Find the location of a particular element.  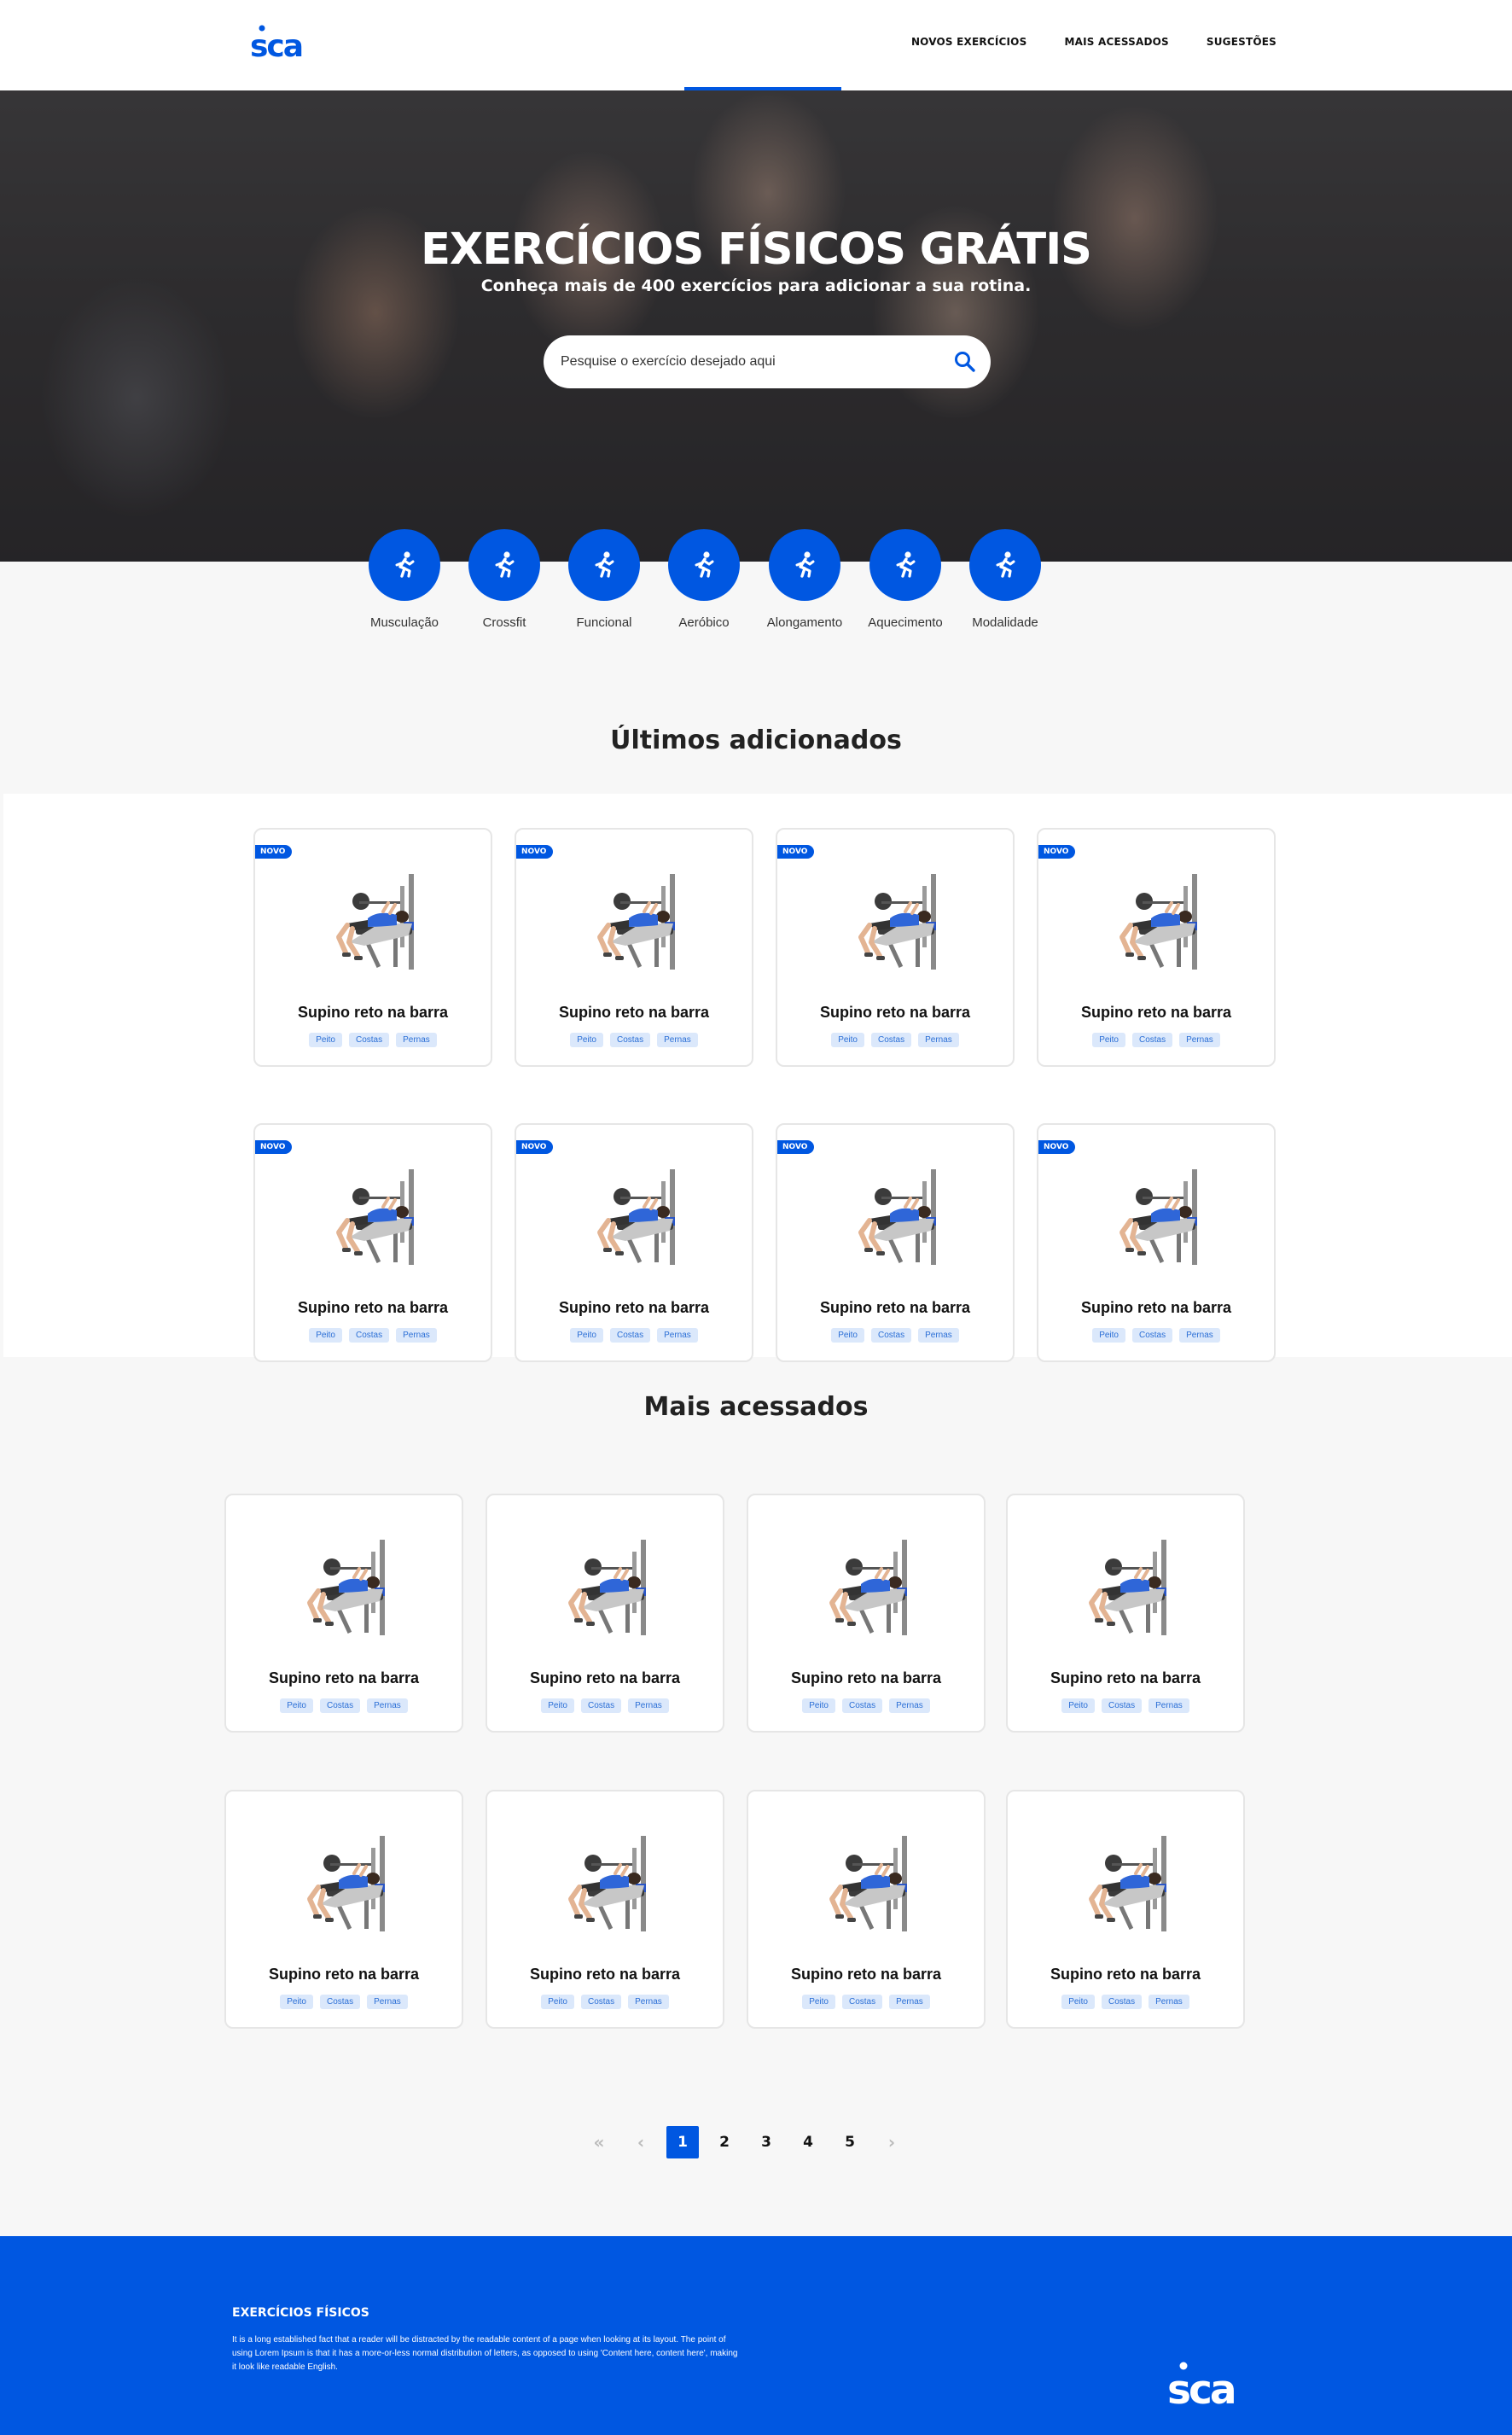

search-bar is located at coordinates (767, 361).